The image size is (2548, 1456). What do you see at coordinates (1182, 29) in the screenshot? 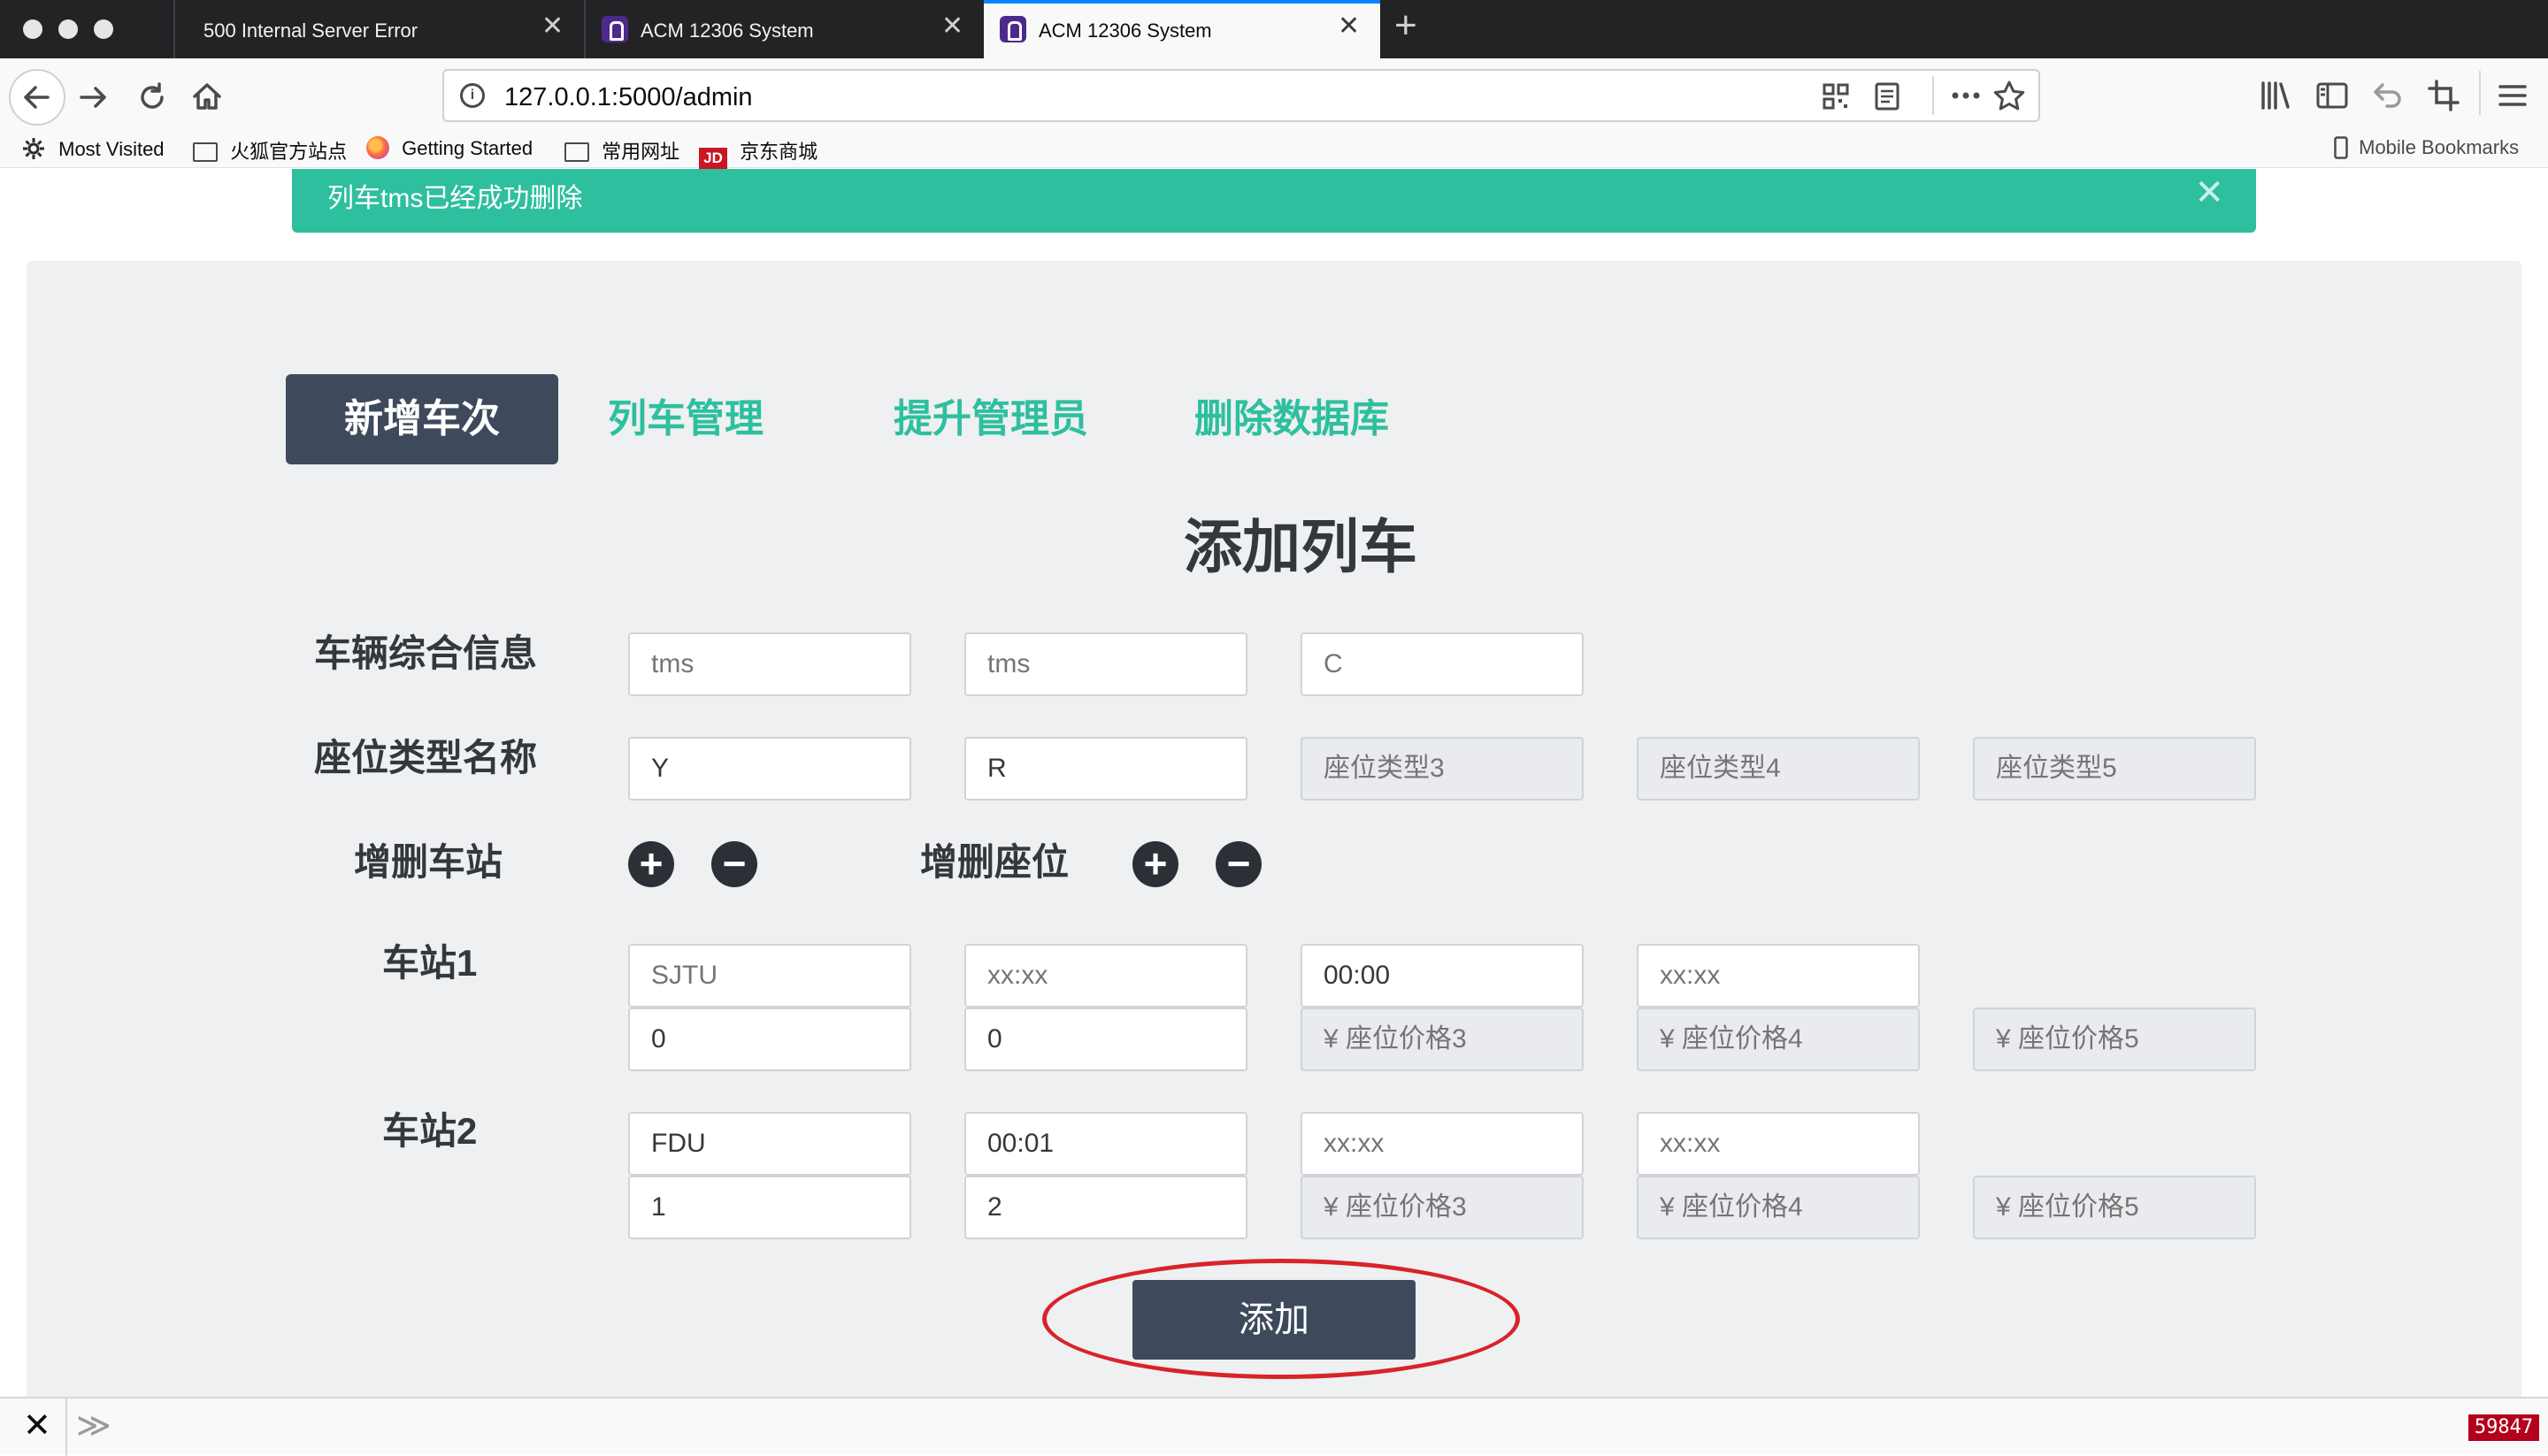
I see `tab-acm-12306-active: ACM 12306 System ✕` at bounding box center [1182, 29].